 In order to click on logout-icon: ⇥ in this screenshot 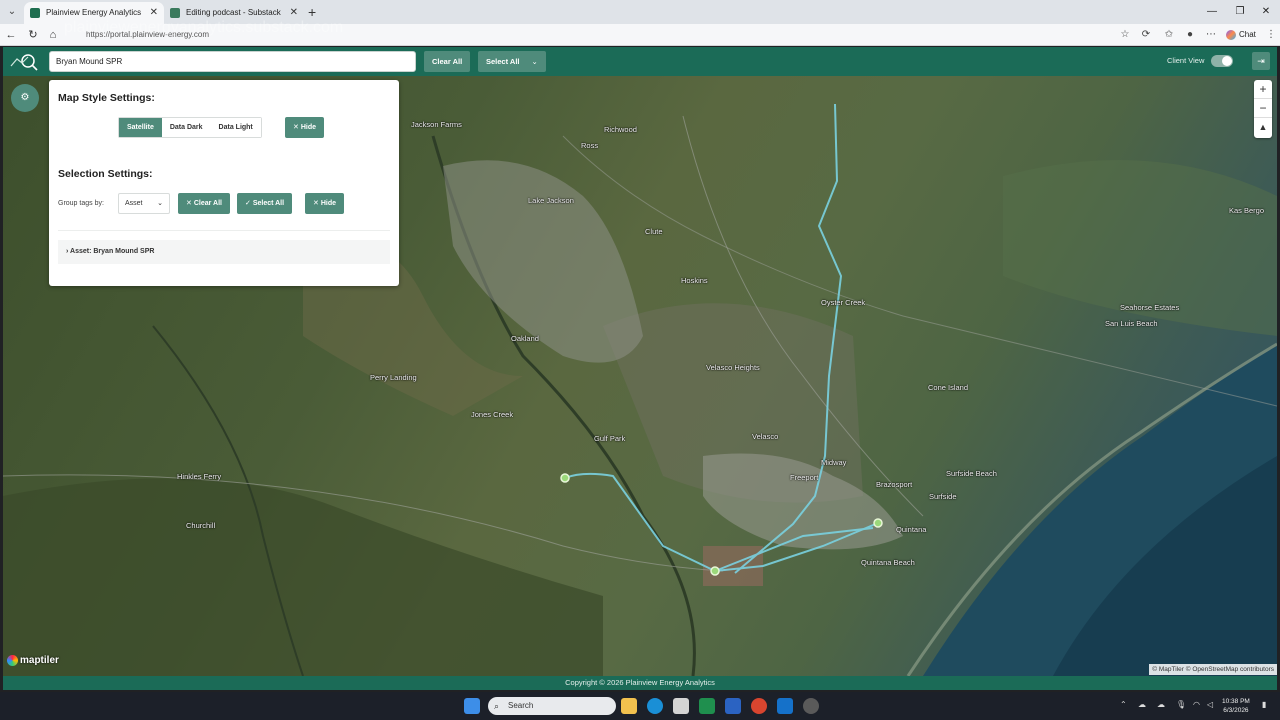, I will do `click(1261, 61)`.